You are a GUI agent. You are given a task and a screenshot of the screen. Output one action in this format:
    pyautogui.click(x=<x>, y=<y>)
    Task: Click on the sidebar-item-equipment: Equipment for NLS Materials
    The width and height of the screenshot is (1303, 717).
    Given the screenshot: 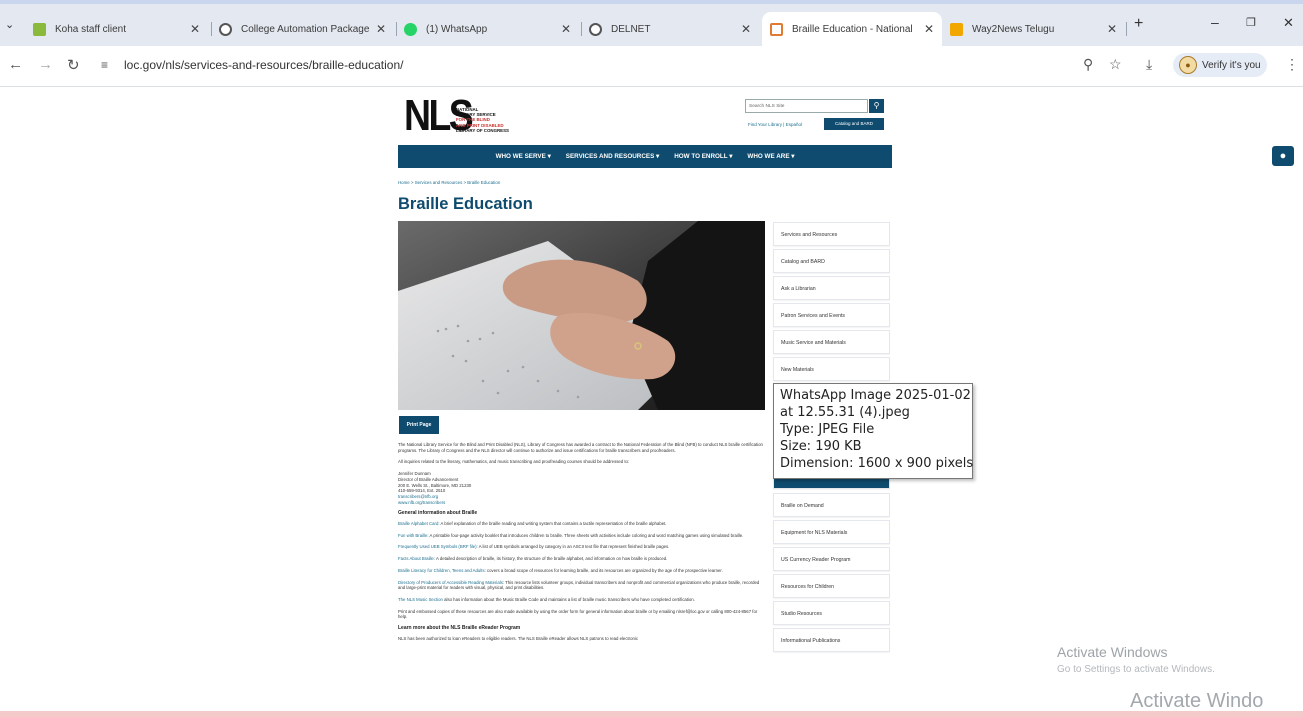 What is the action you would take?
    pyautogui.click(x=831, y=532)
    